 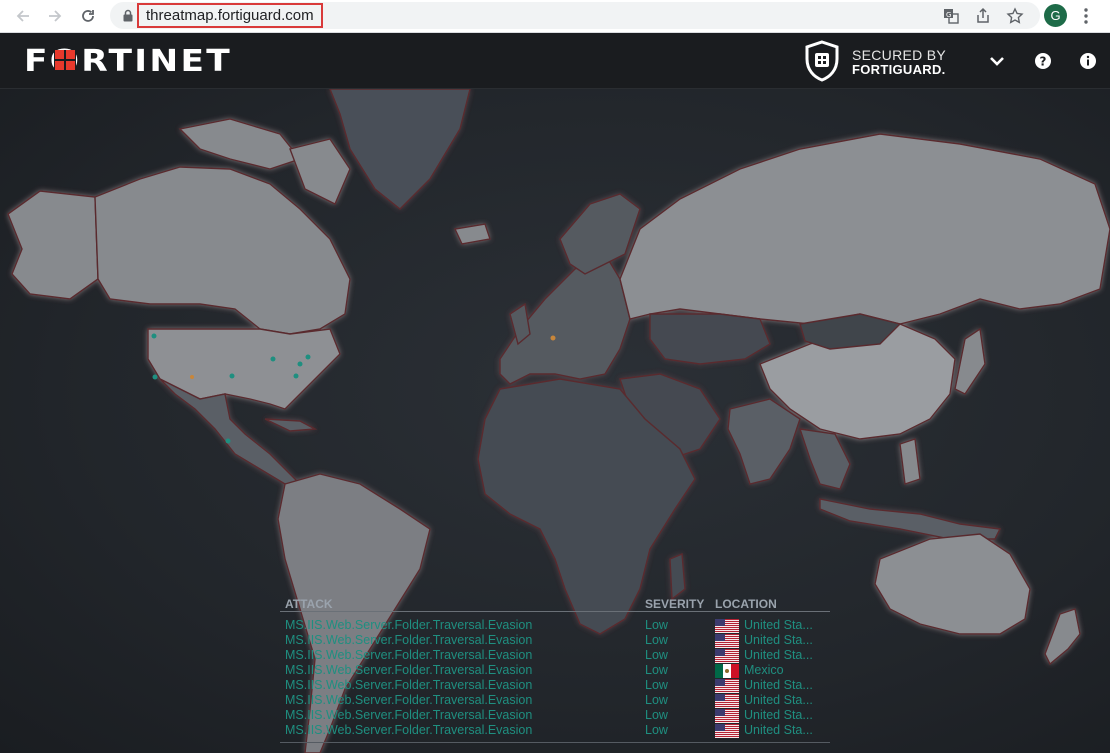 What do you see at coordinates (899, 69) in the screenshot?
I see `fortiguard-label: FORTIGUARD.` at bounding box center [899, 69].